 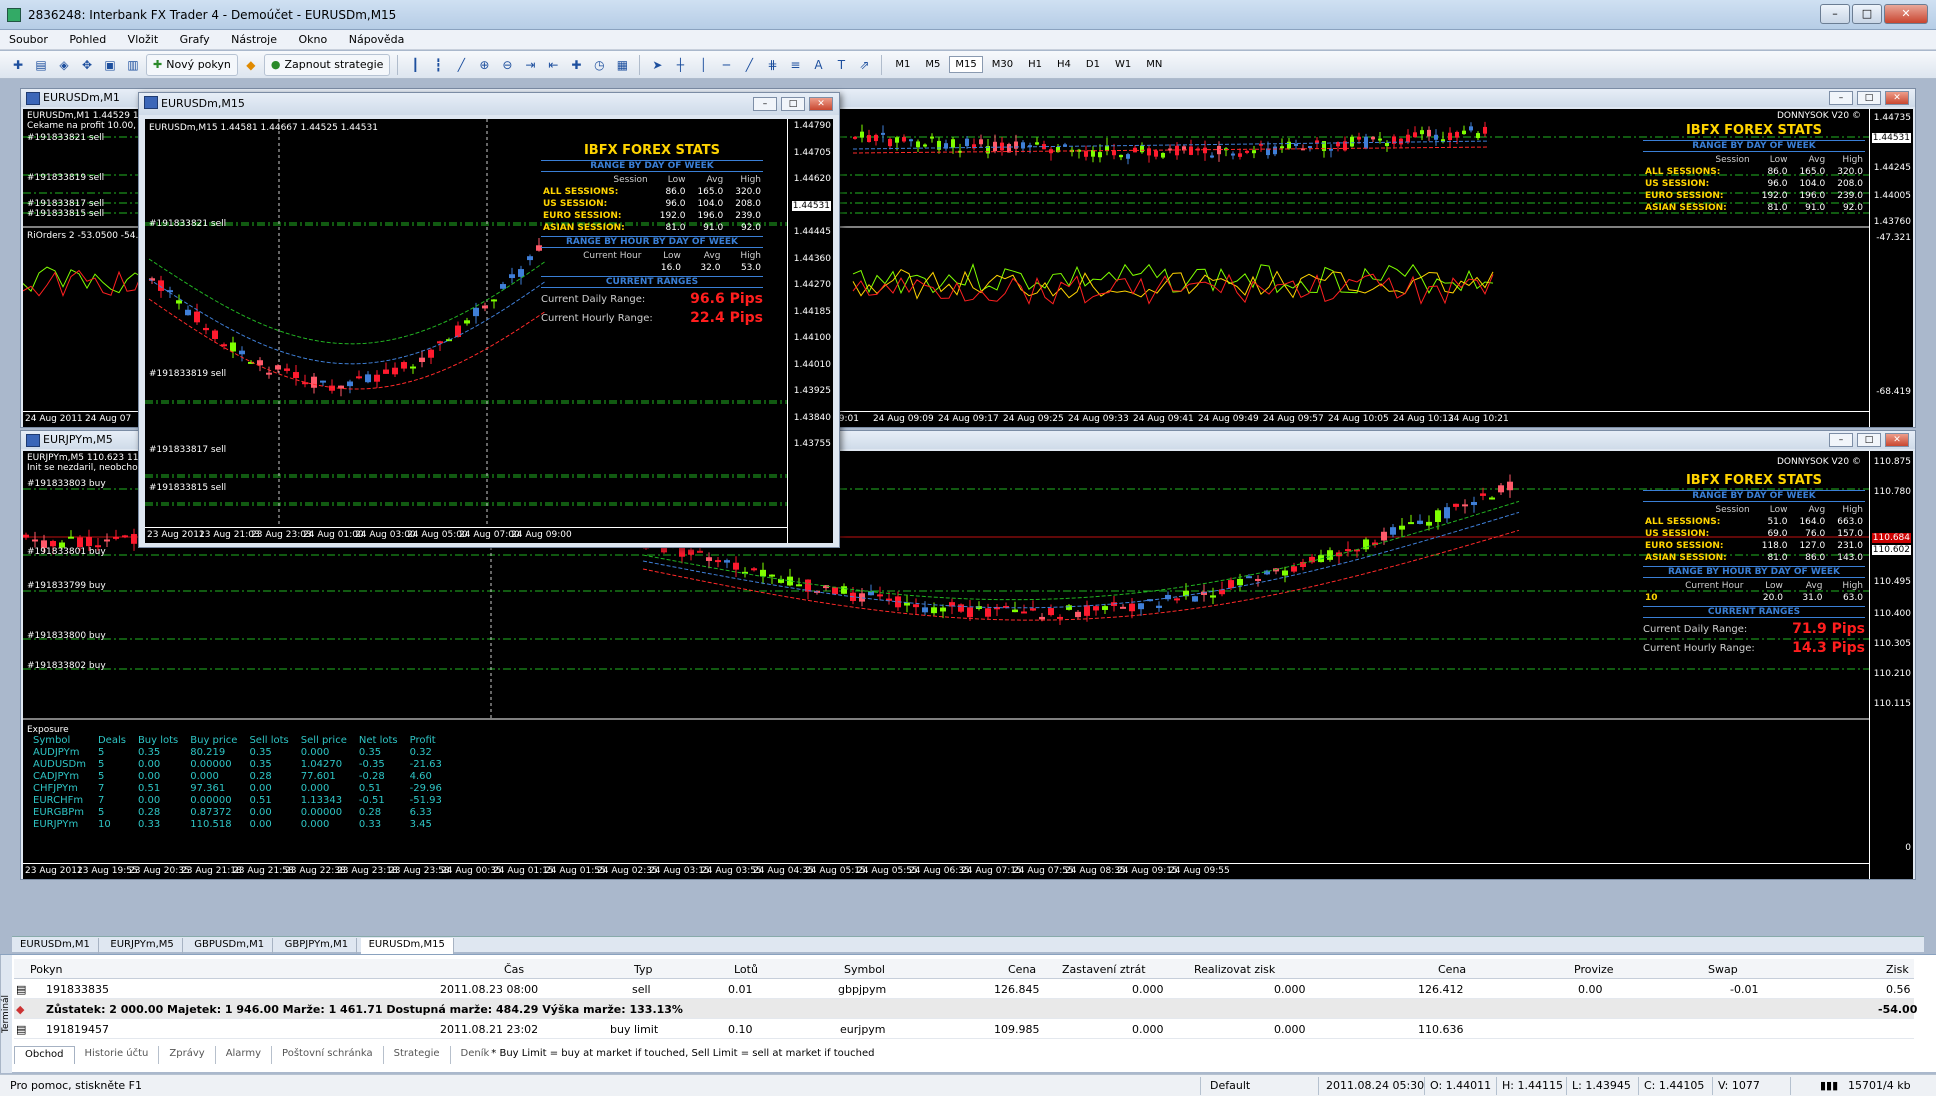 I want to click on terminal-icon: ▣, so click(x=110, y=65).